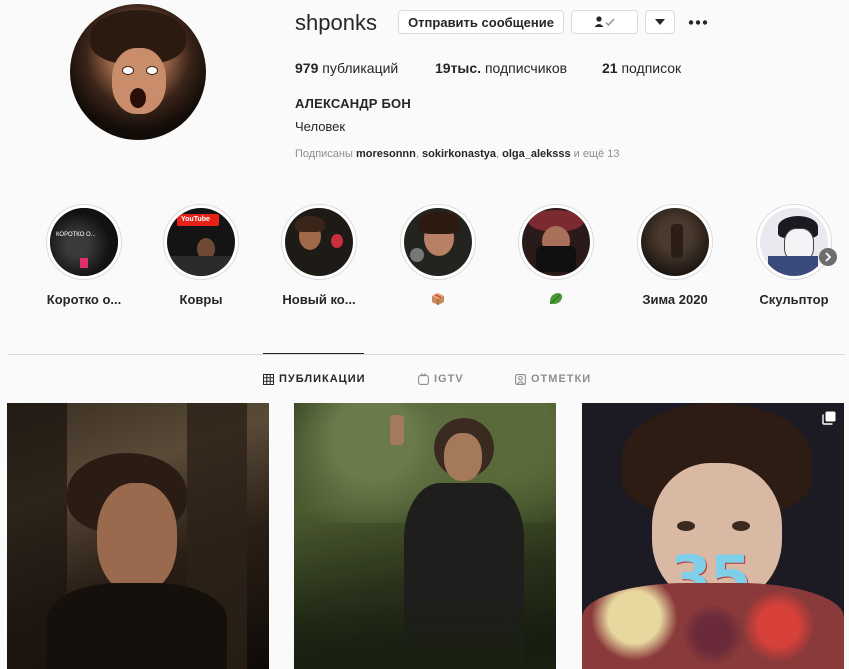 Image resolution: width=849 pixels, height=669 pixels. What do you see at coordinates (320, 126) in the screenshot?
I see `profile-bio: Человек` at bounding box center [320, 126].